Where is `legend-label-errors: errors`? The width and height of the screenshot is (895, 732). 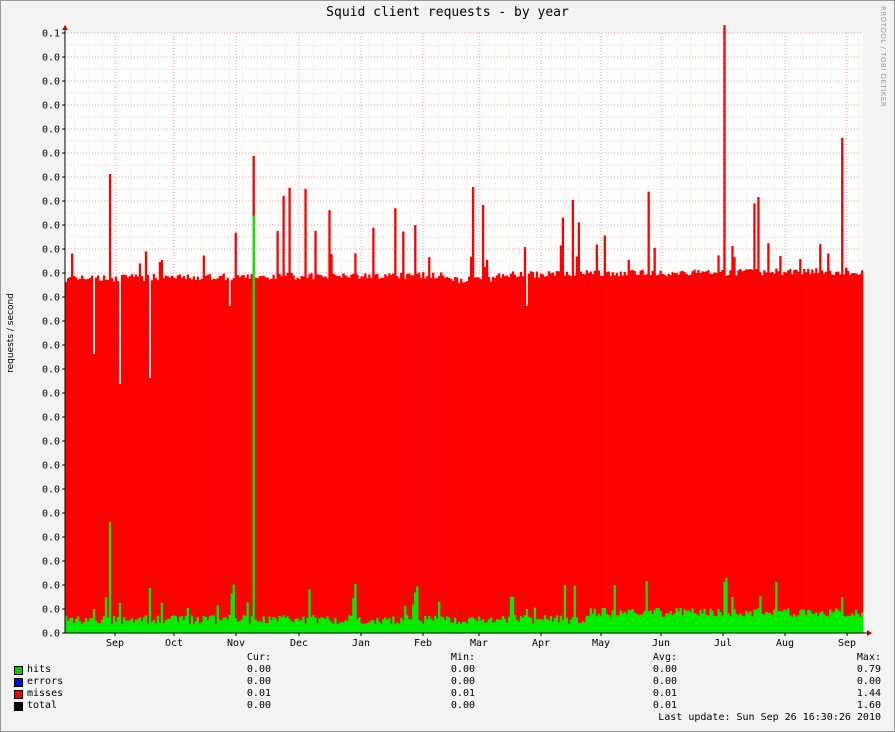
legend-label-errors: errors is located at coordinates (45, 681).